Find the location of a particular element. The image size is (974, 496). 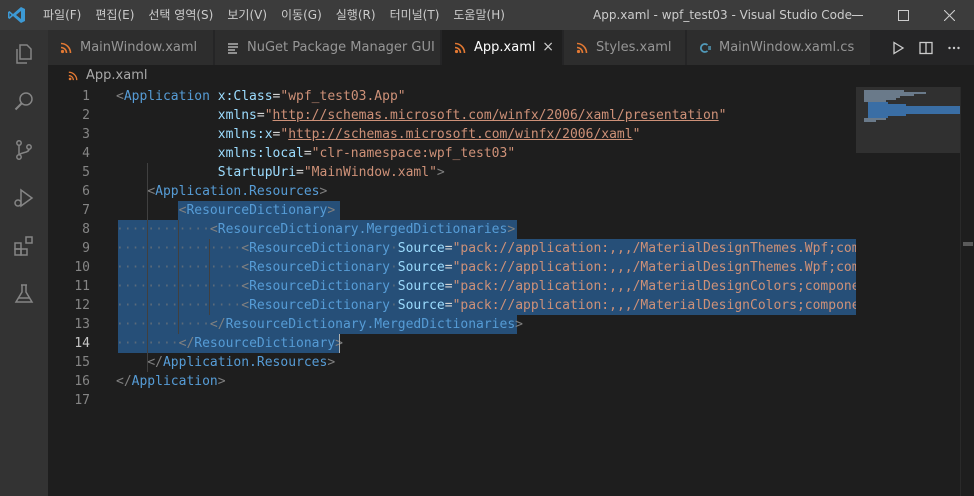

vertical-scrollbar is located at coordinates (967, 291).